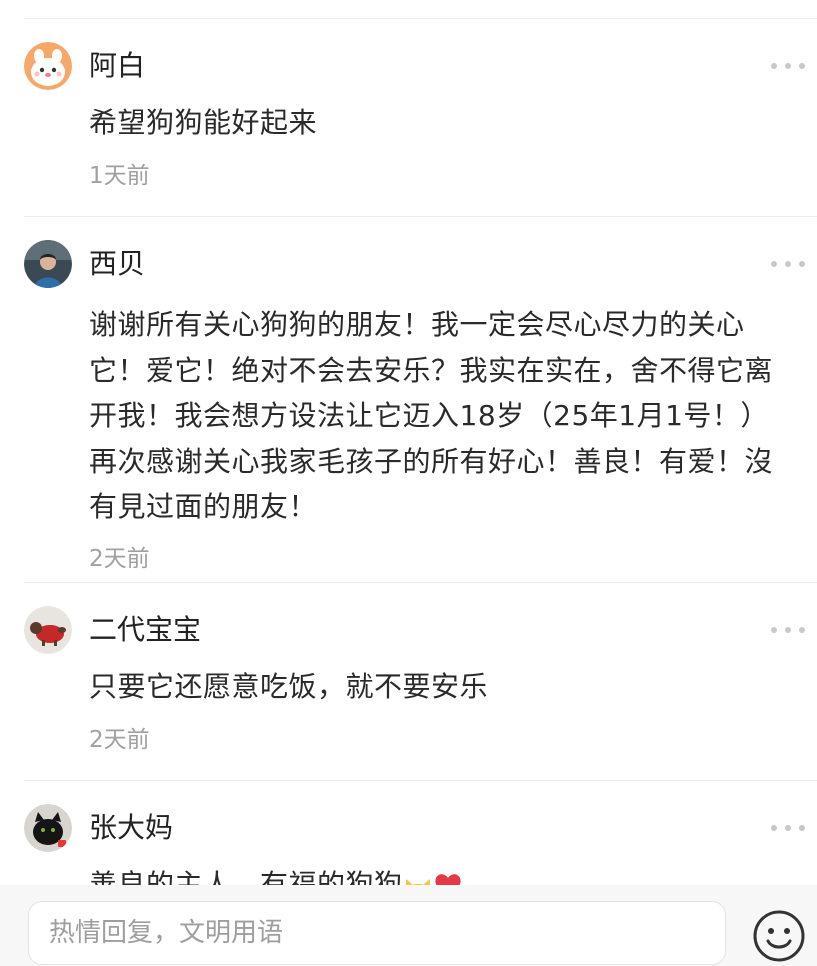 The width and height of the screenshot is (817, 966). I want to click on username: 阿白, so click(117, 66).